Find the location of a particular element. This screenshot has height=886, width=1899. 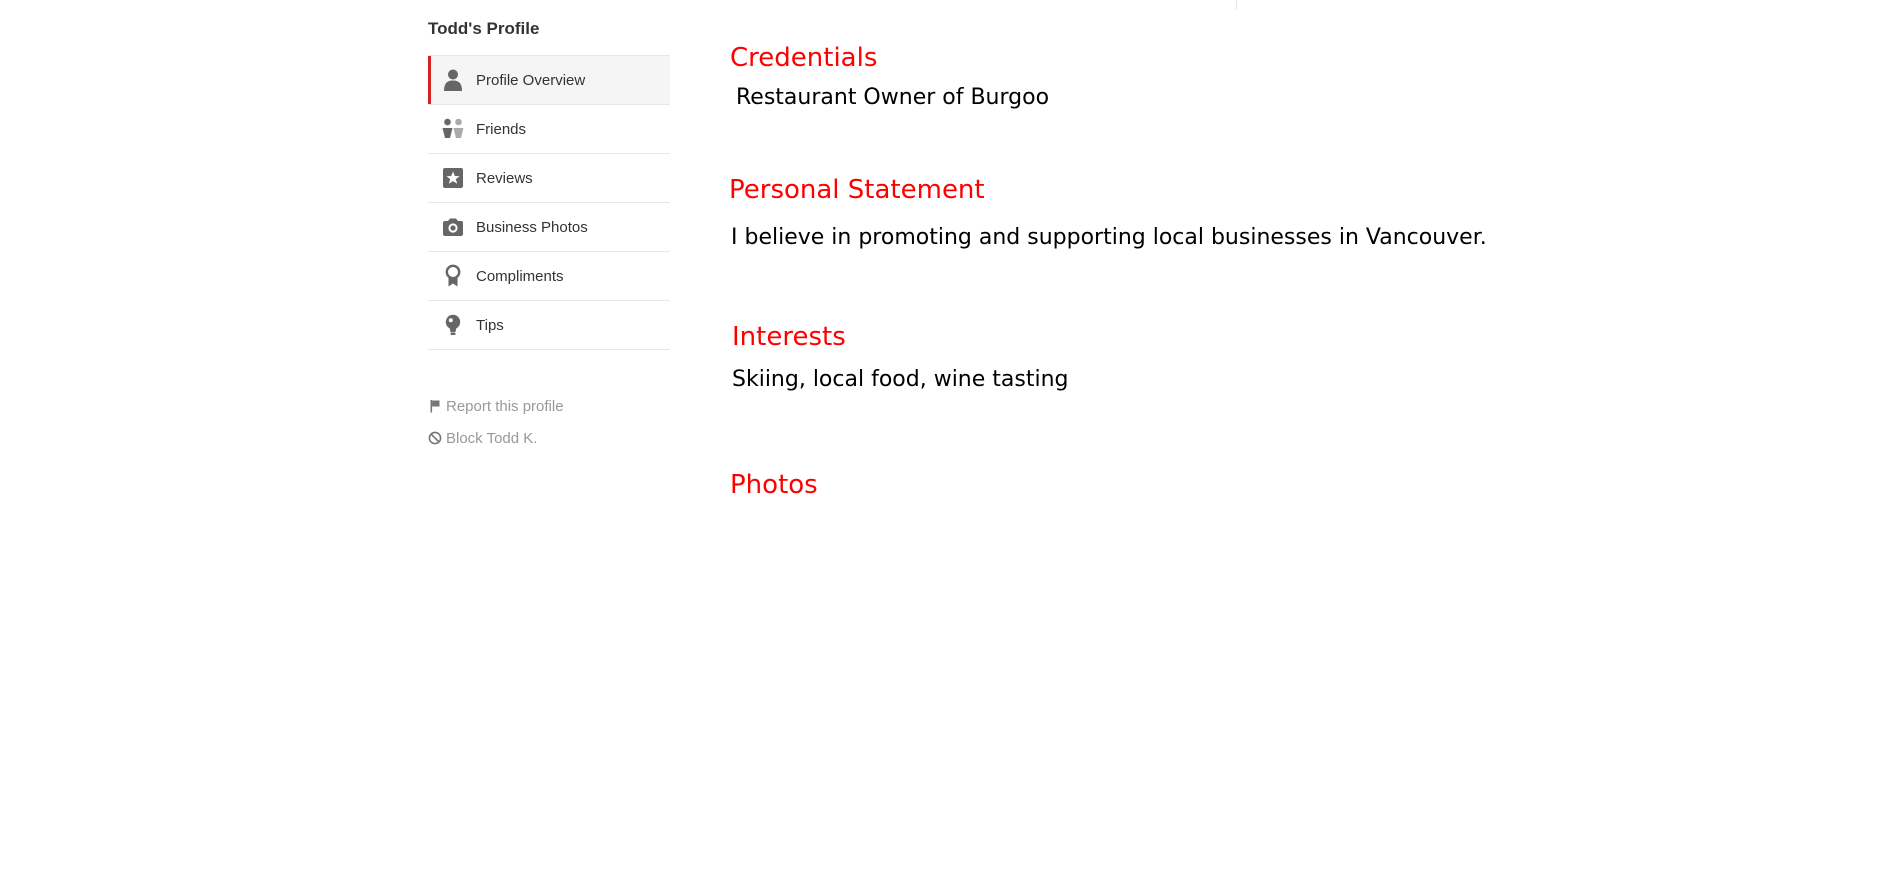

sidebar-item-label: Reviews is located at coordinates (504, 178).